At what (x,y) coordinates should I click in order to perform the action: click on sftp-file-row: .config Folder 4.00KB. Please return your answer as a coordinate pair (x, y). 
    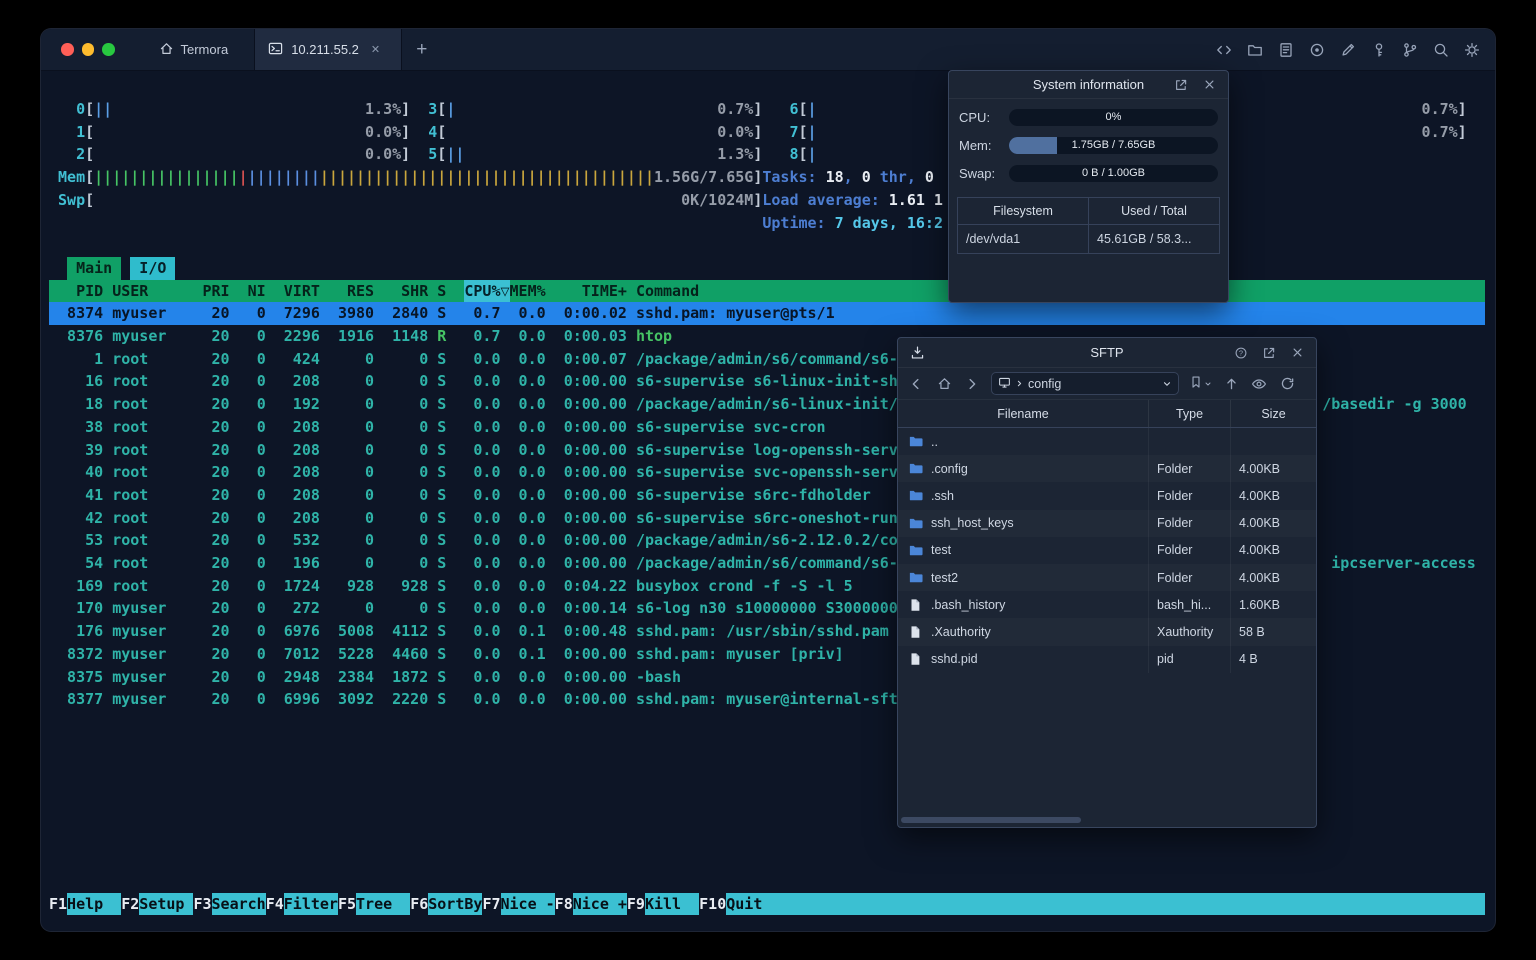
    Looking at the image, I should click on (1107, 469).